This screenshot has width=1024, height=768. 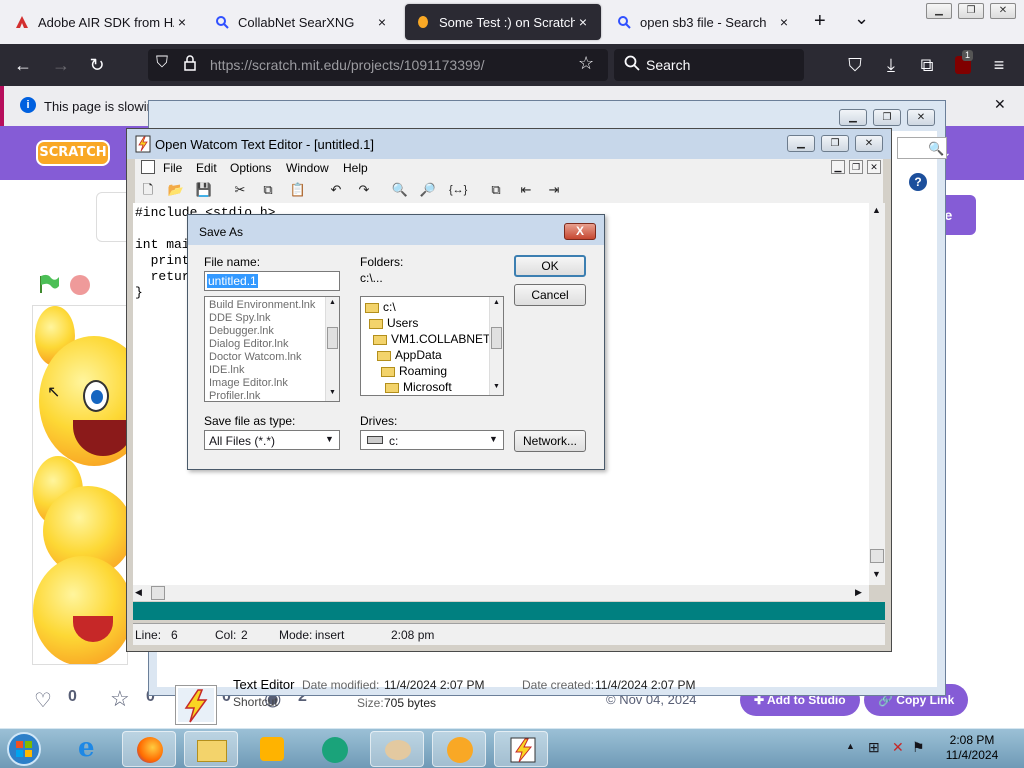 I want to click on copy-icon: ⧉, so click(x=268, y=190).